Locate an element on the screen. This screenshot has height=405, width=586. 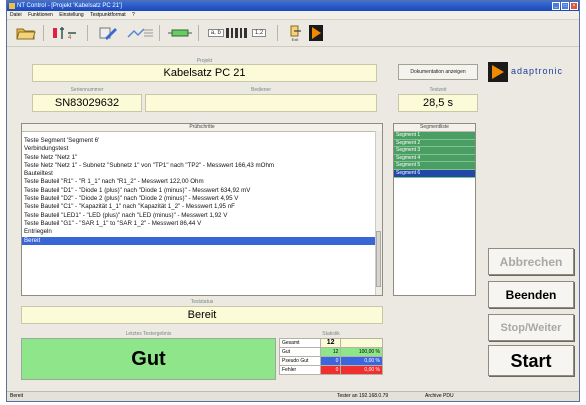
menu-testpunktformat: Testpunktformat is located at coordinates (108, 15).